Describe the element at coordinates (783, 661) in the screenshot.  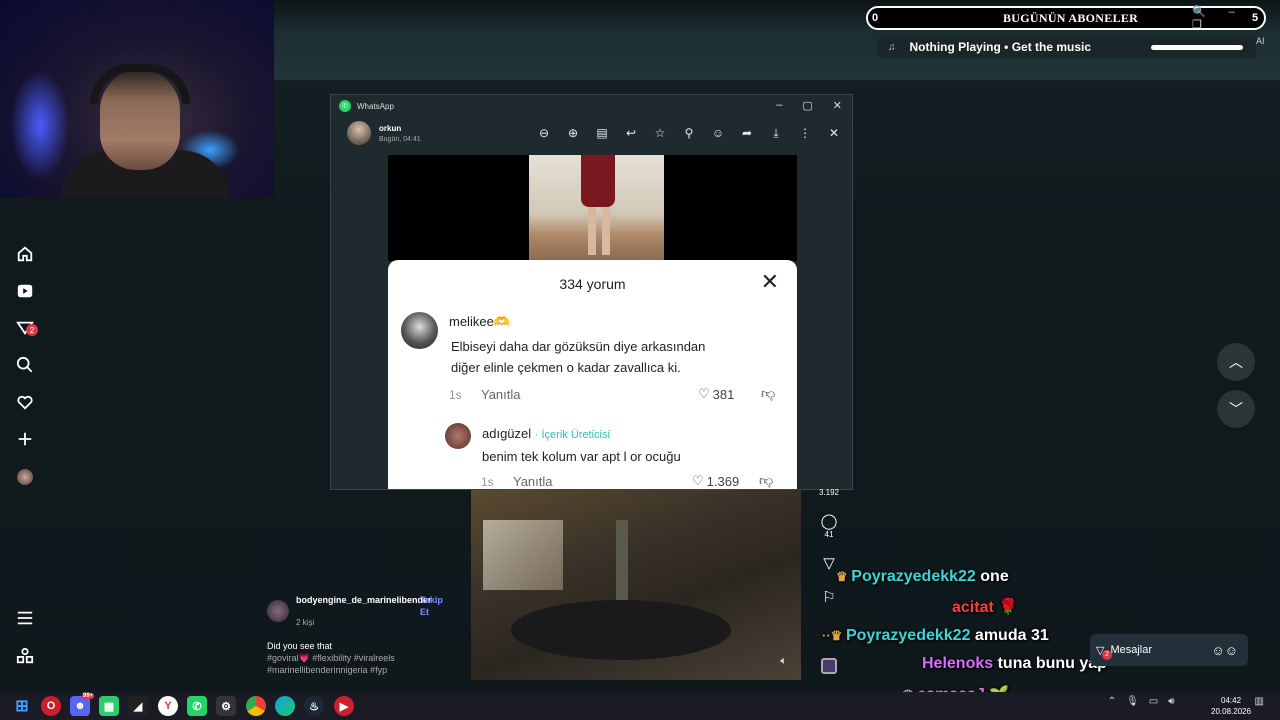
I see `volume-icon: 🔈︎` at that location.